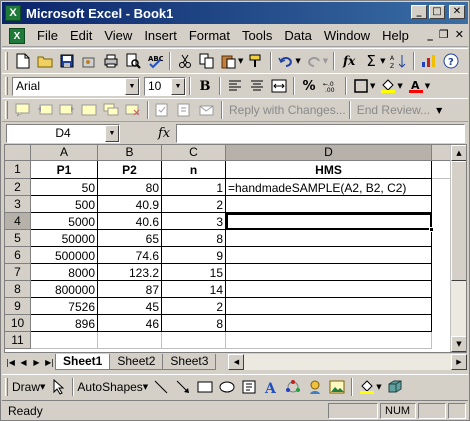 The width and height of the screenshot is (470, 421). I want to click on cell-e1, so click(442, 170).